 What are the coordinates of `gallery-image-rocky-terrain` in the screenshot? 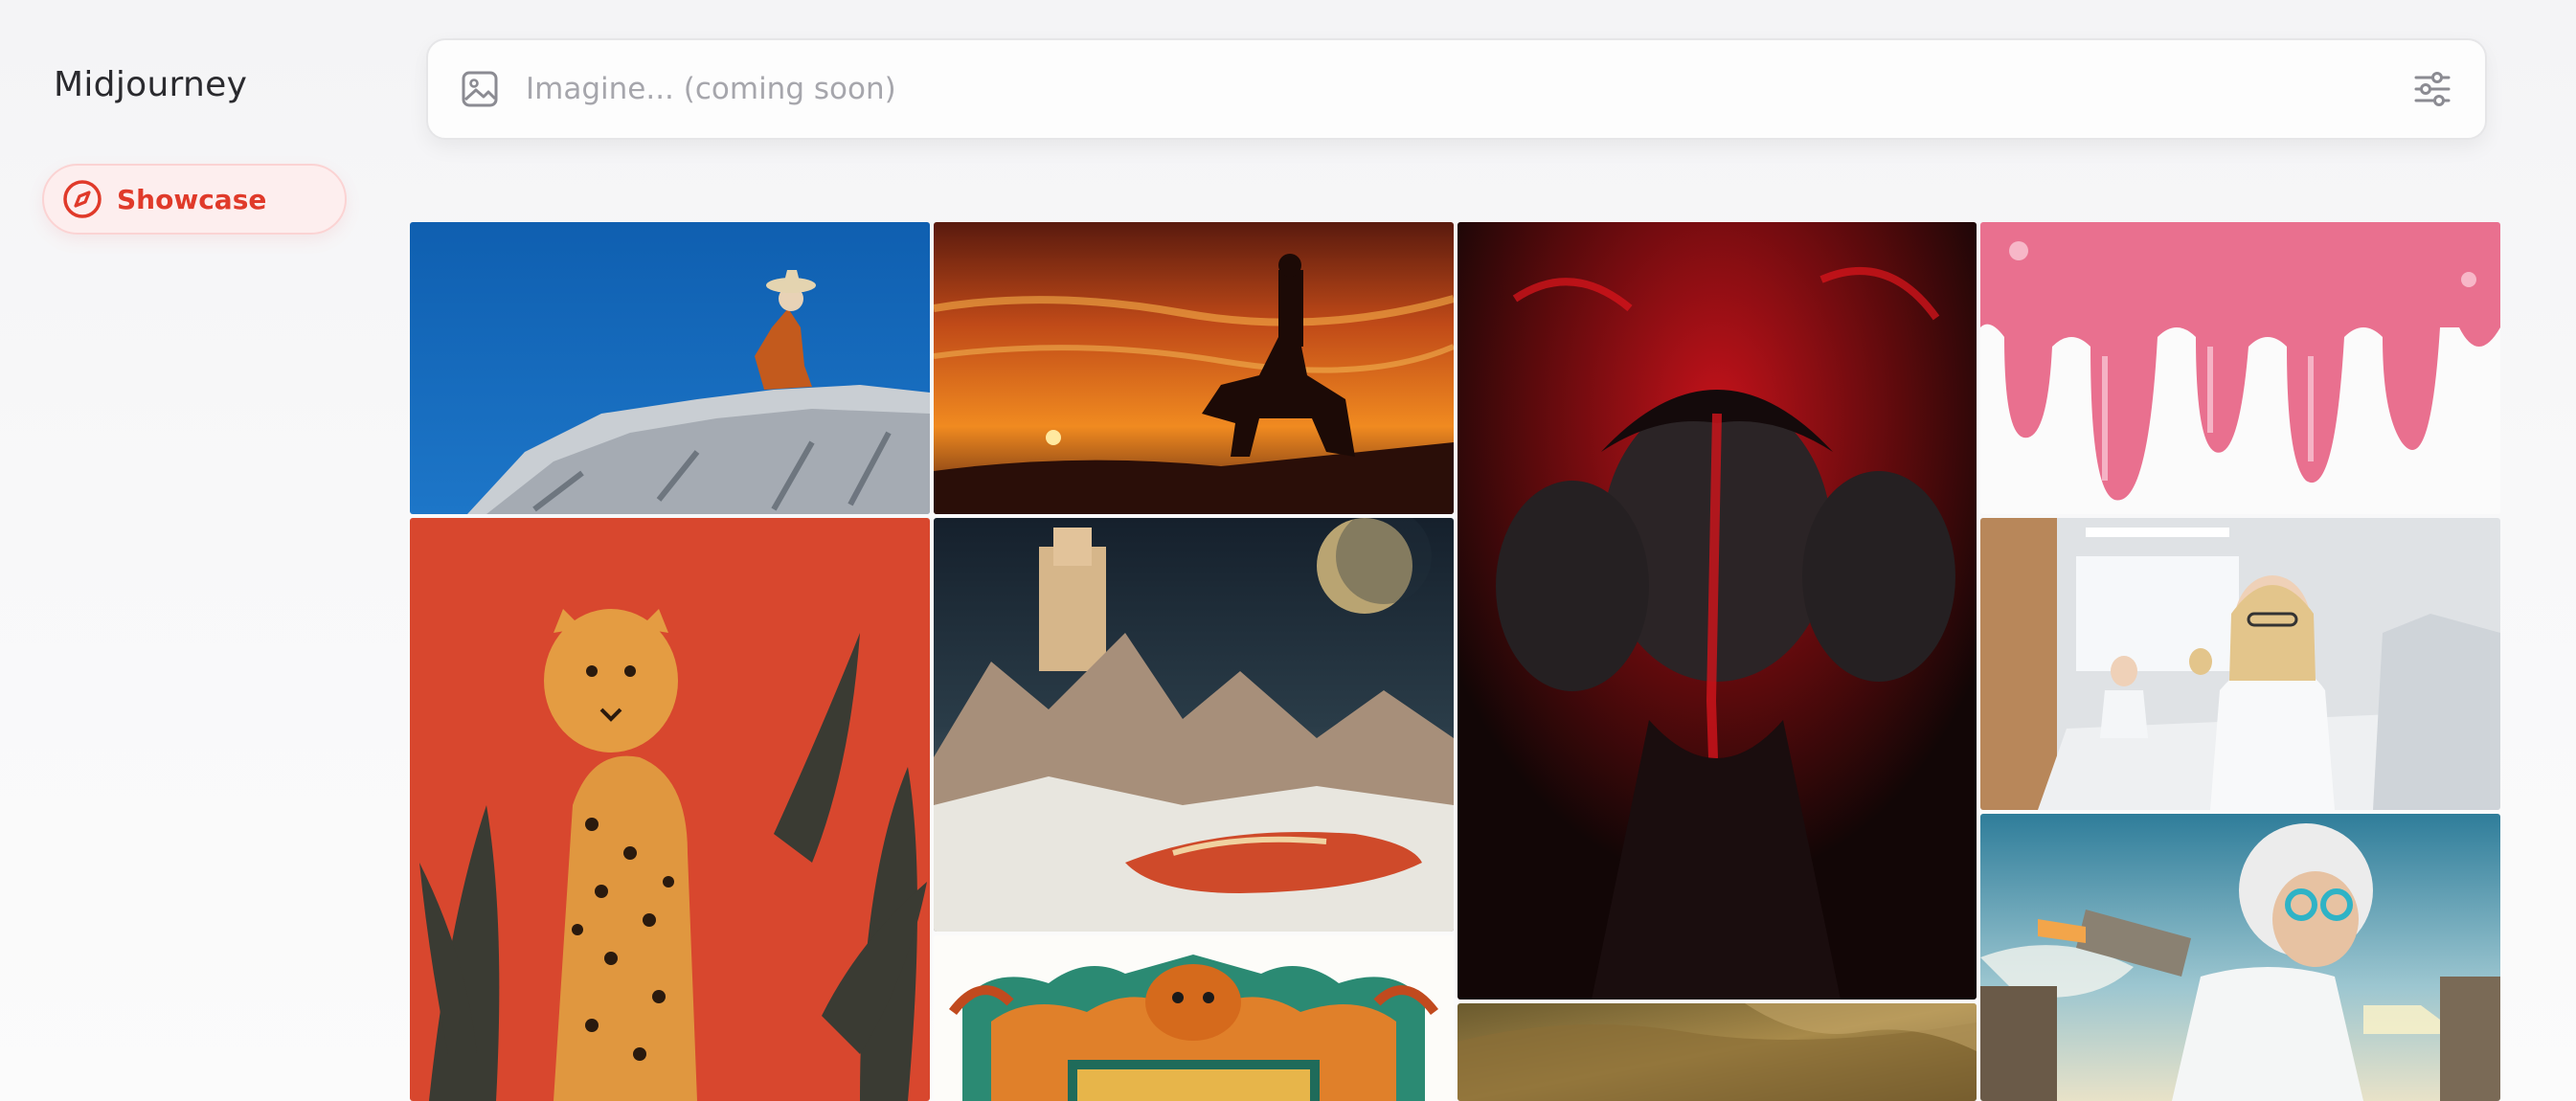 It's located at (1717, 1052).